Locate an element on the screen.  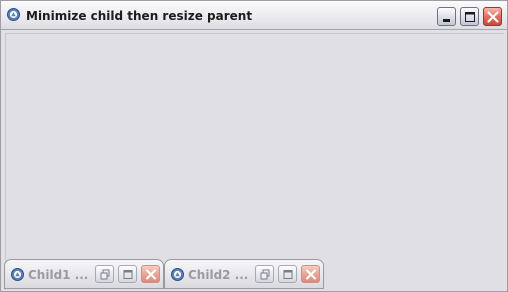
child1-restore-button is located at coordinates (104, 274).